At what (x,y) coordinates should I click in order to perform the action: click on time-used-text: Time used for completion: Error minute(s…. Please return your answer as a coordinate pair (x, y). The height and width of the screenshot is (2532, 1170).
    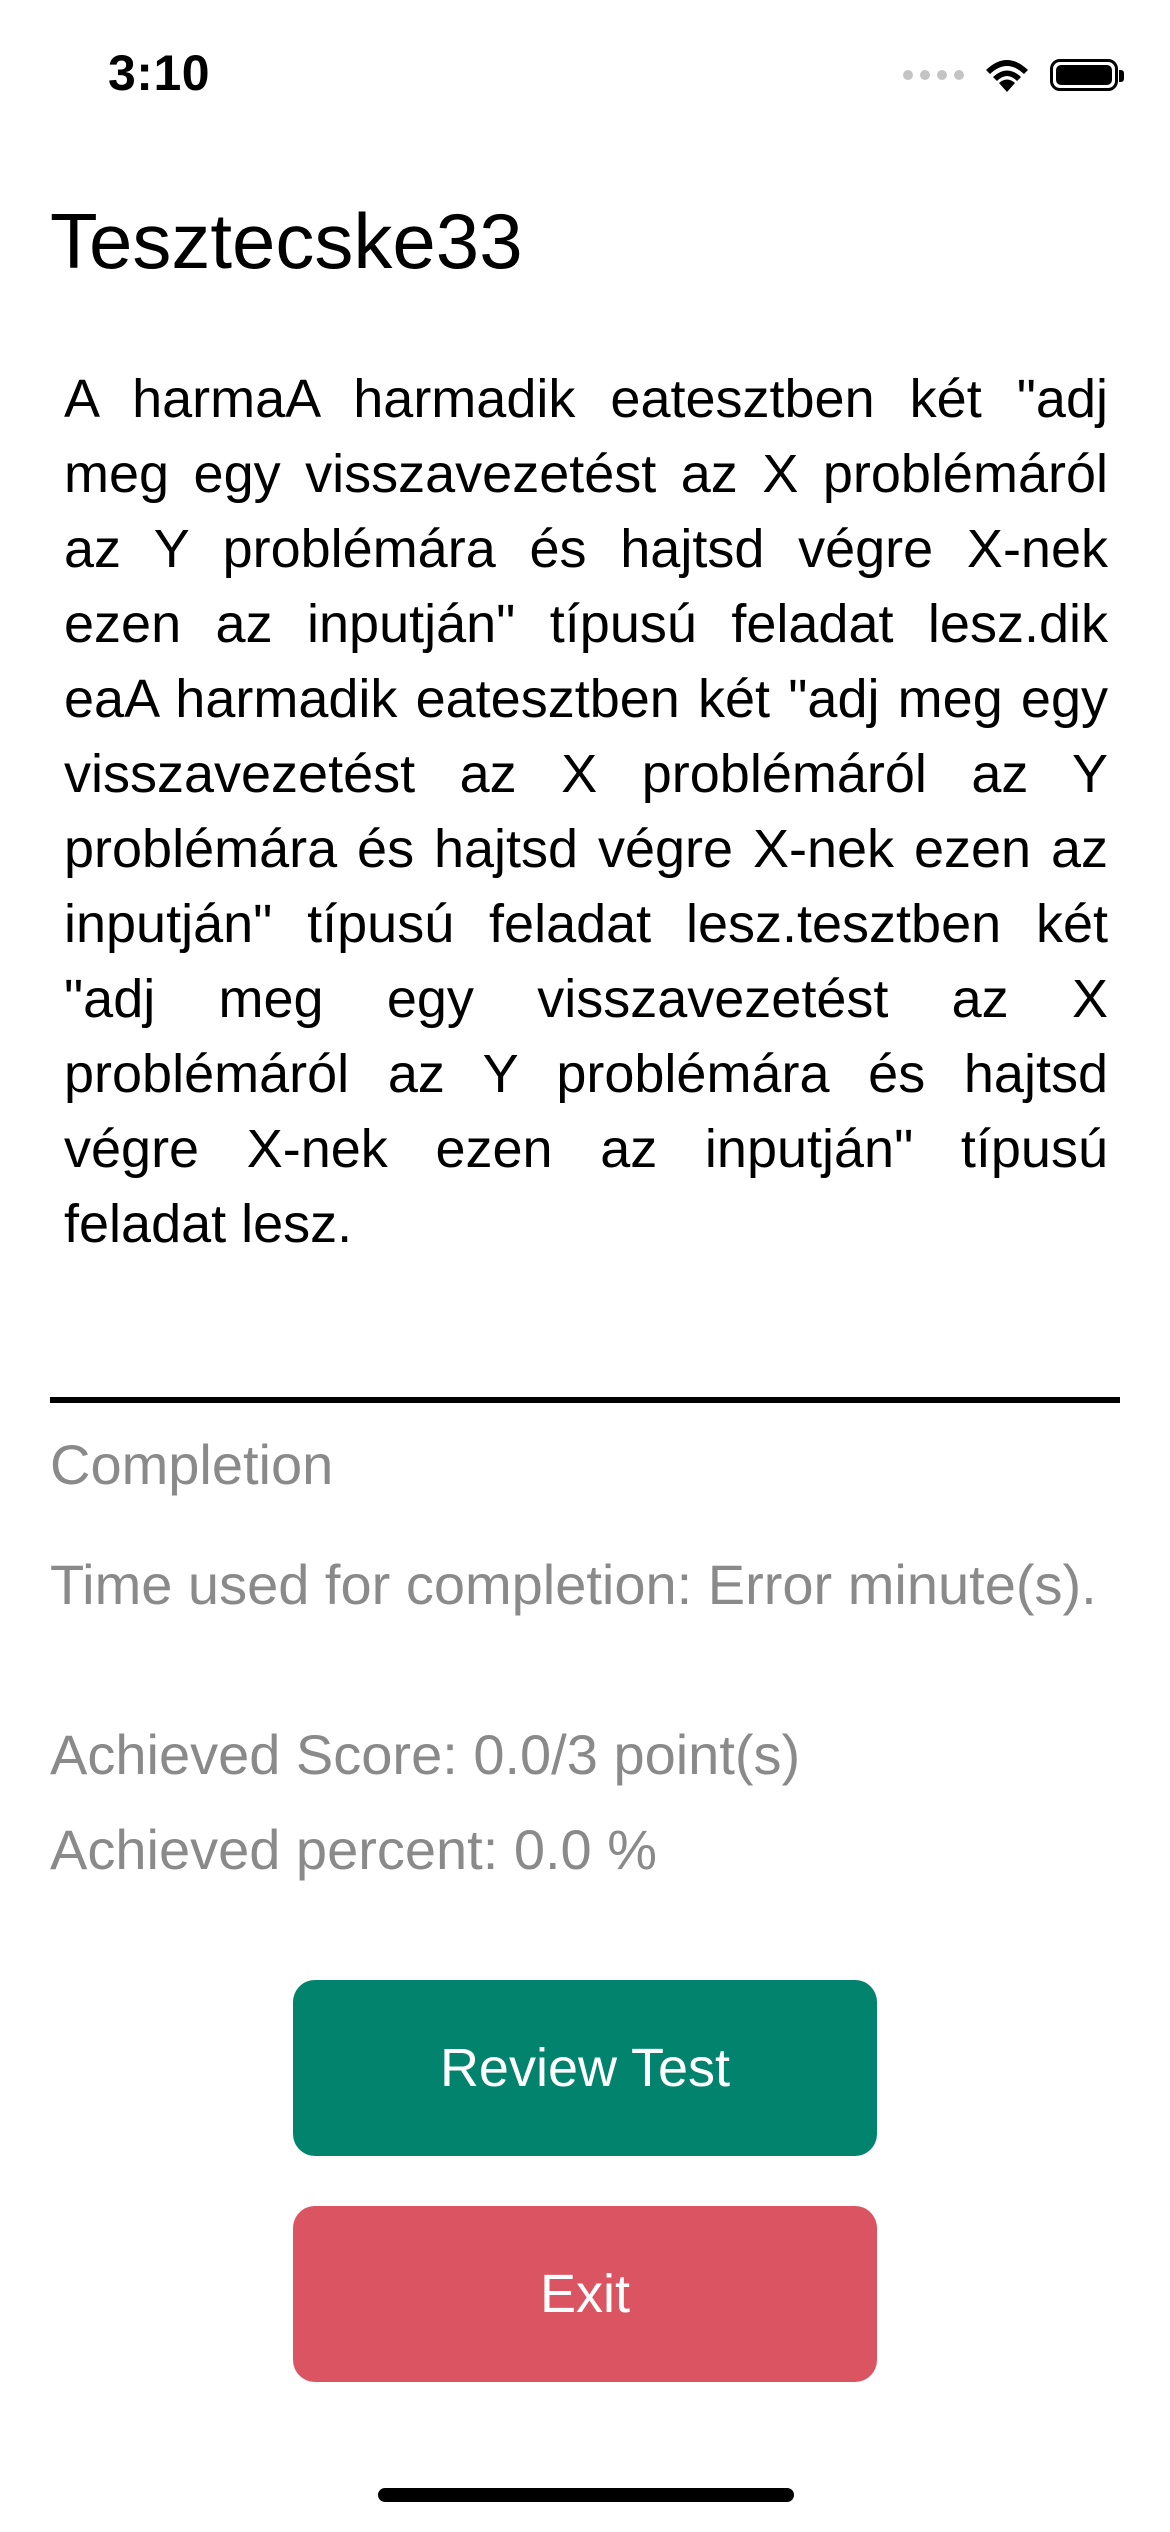
    Looking at the image, I should click on (573, 1584).